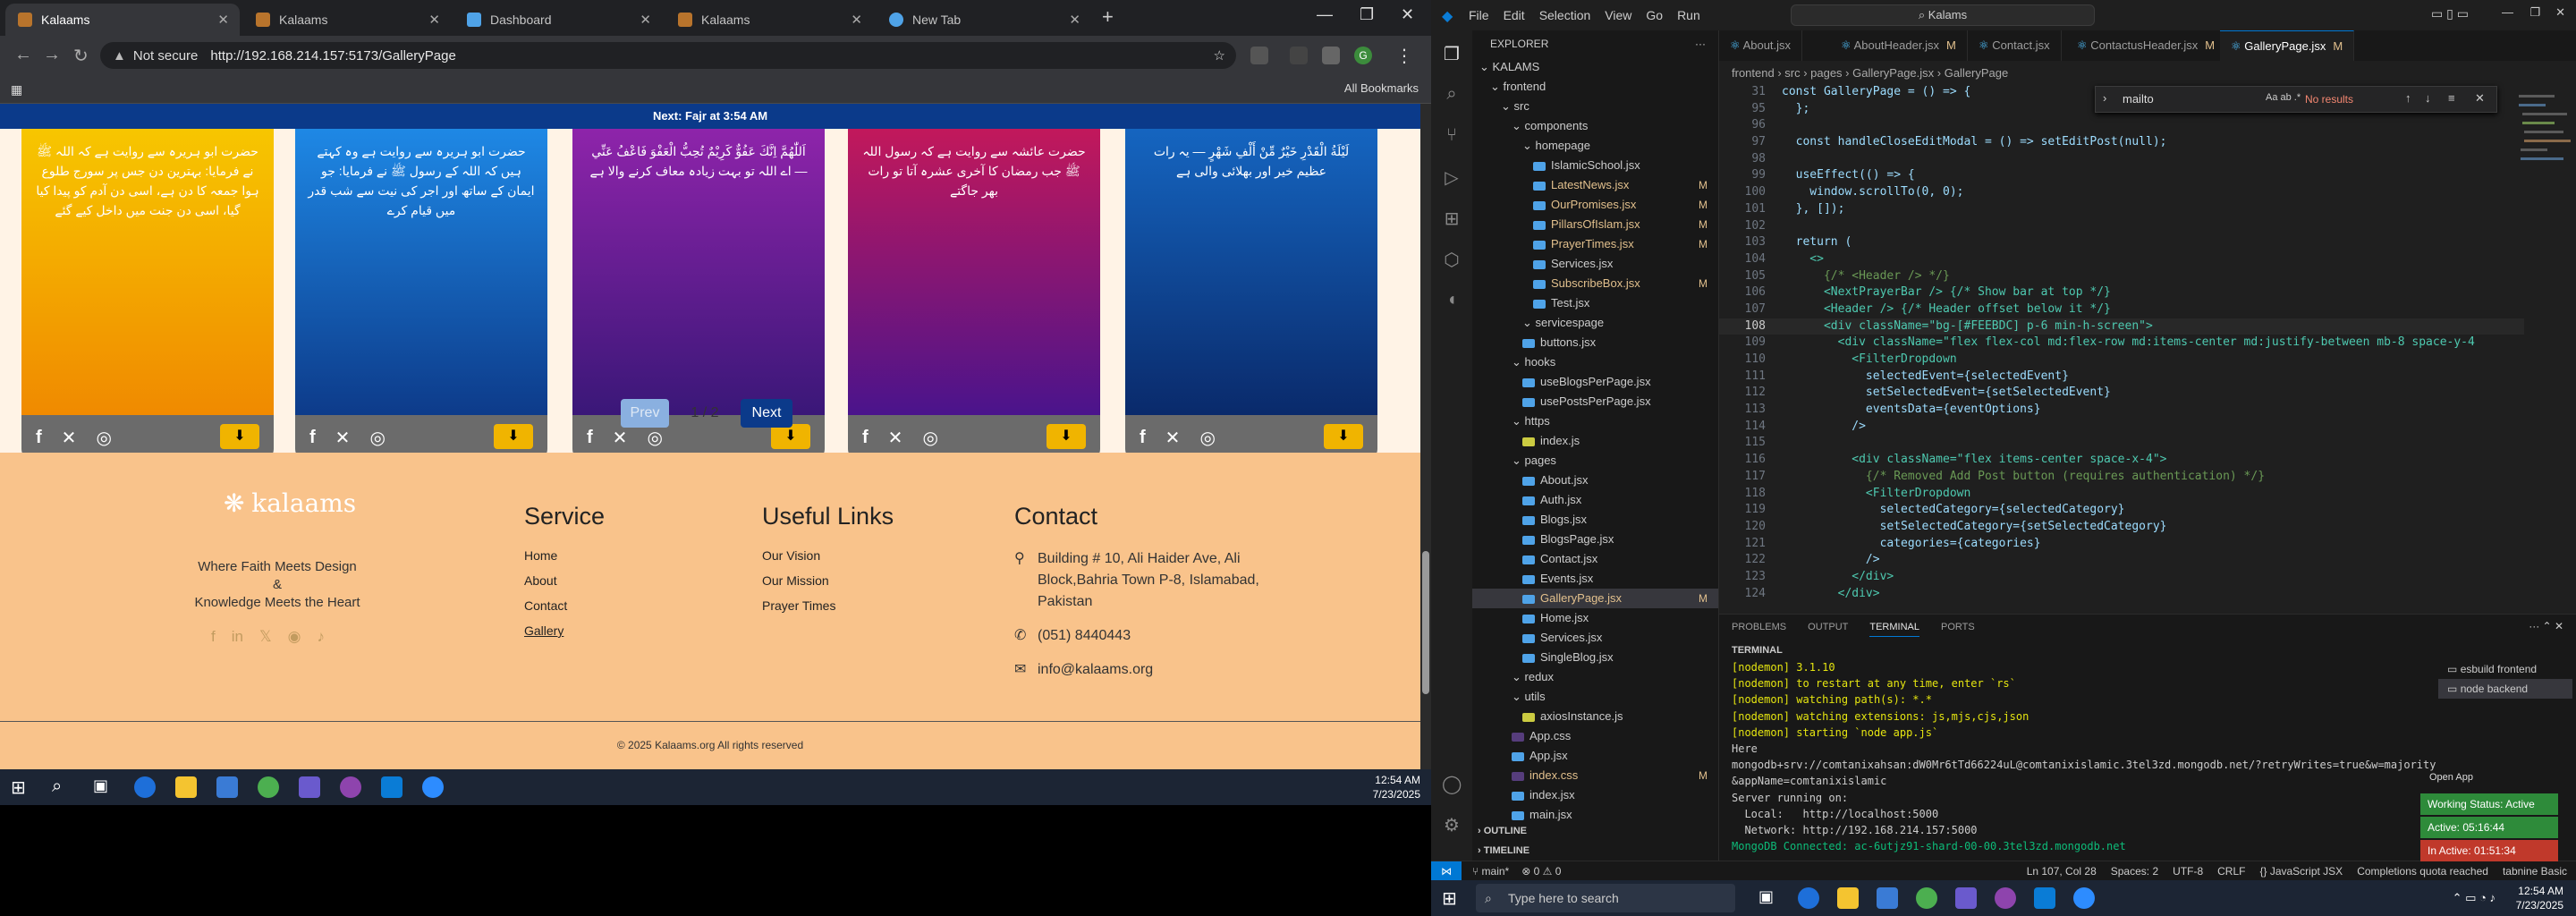  I want to click on code-line: 98, so click(2121, 159).